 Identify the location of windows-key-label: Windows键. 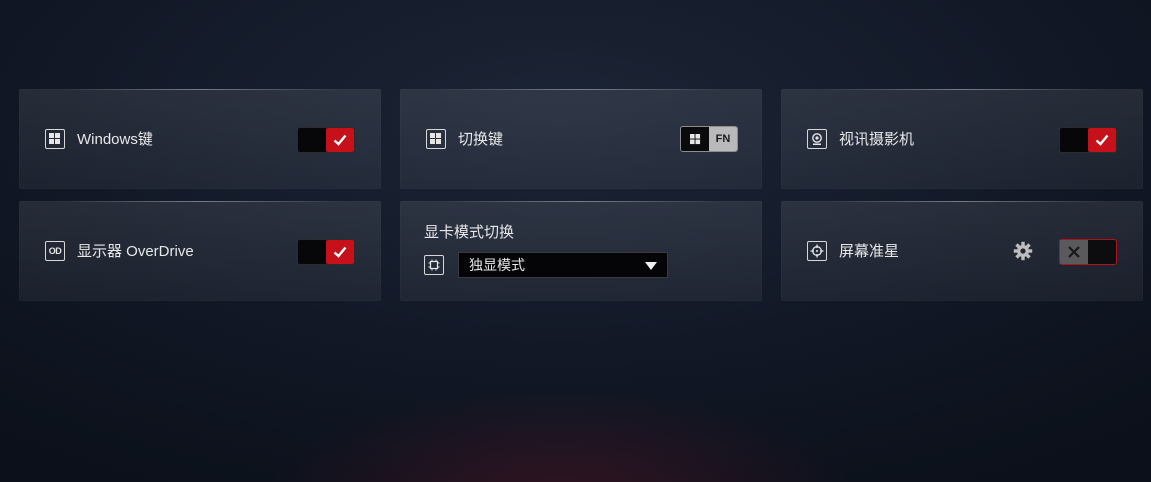
(115, 139).